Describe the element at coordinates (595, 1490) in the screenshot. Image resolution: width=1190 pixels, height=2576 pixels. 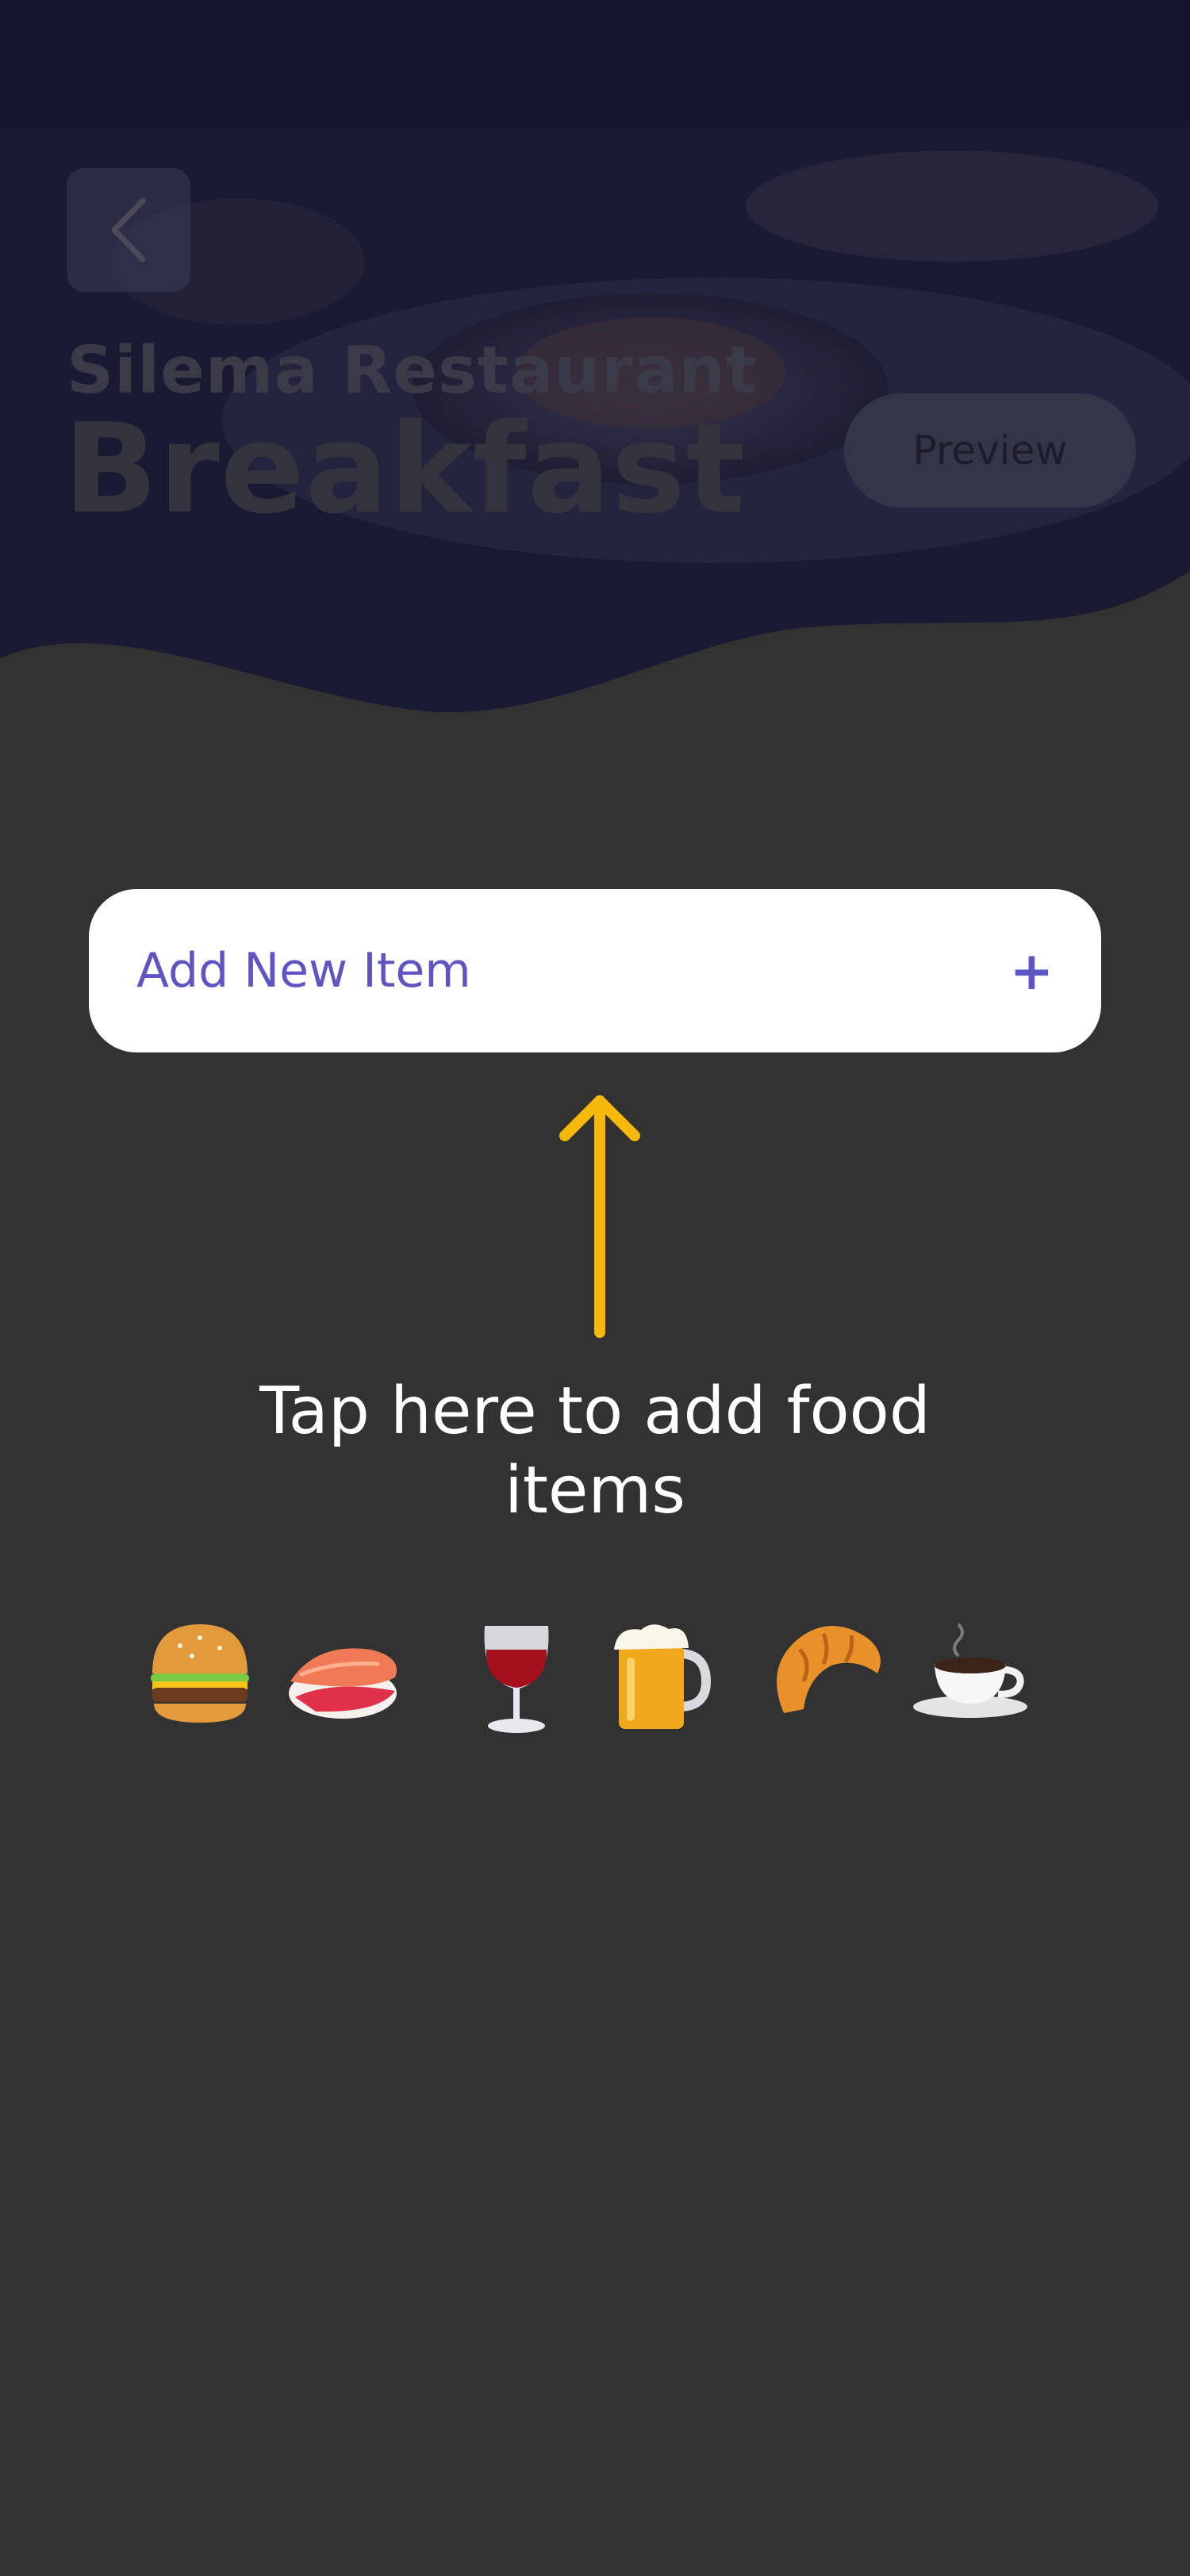
I see `hint-line-2: items` at that location.